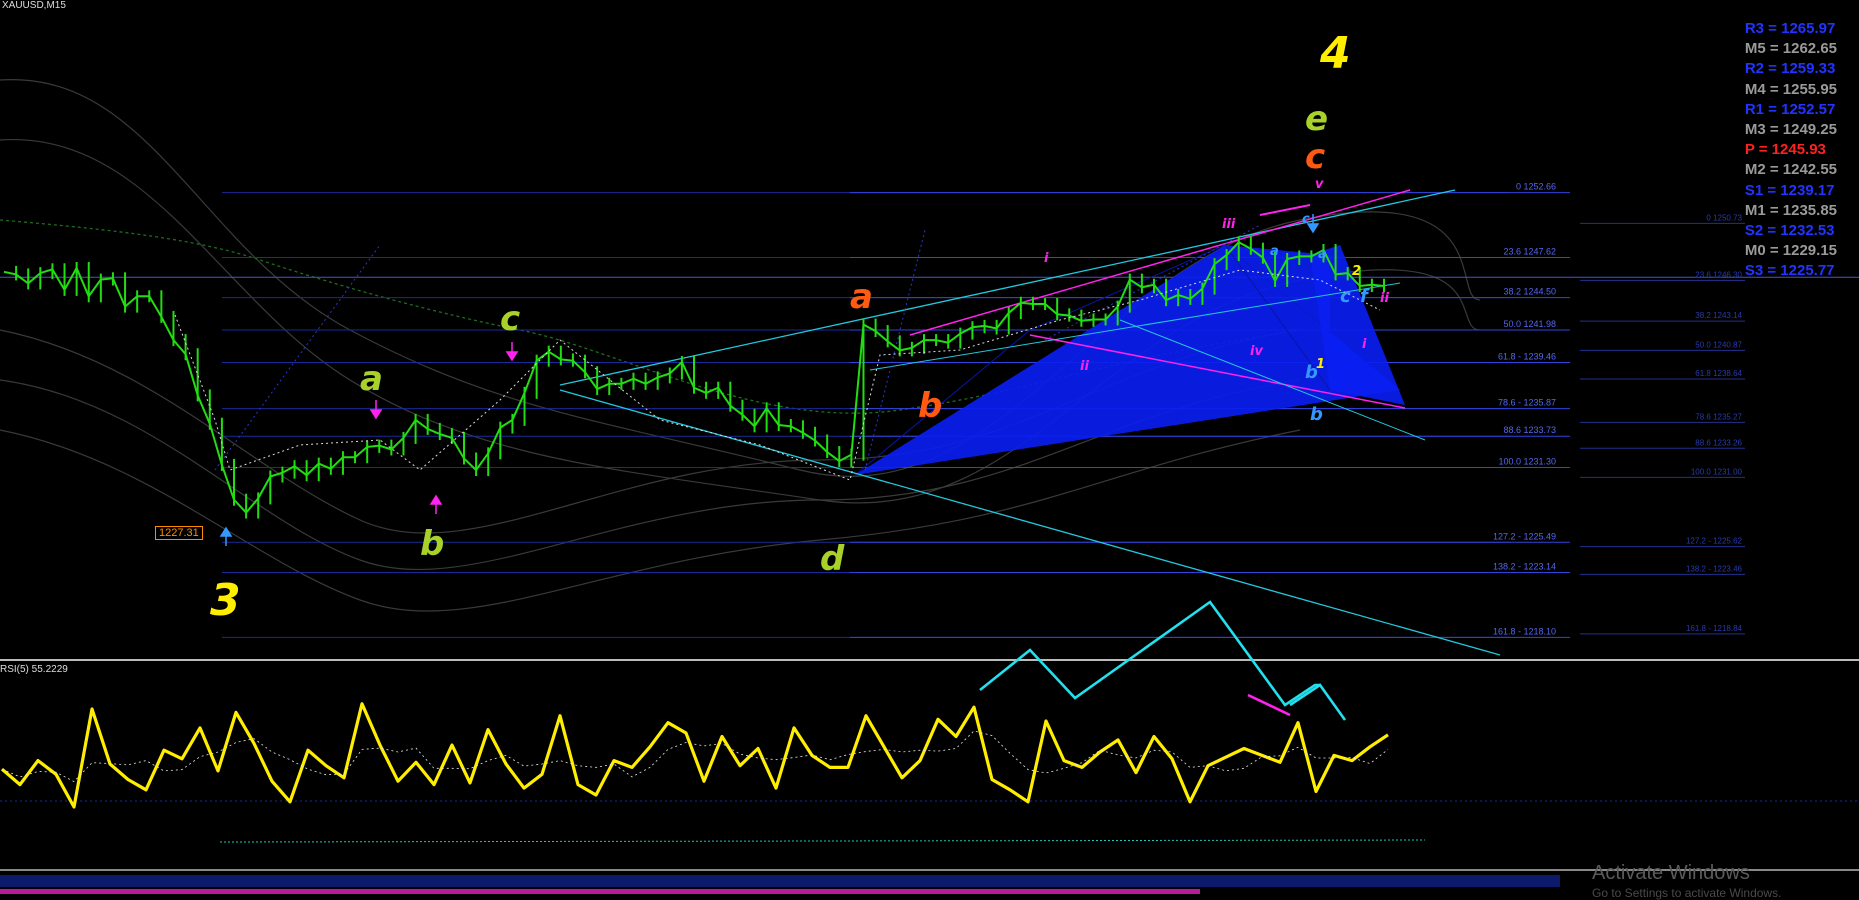  What do you see at coordinates (1671, 873) in the screenshot?
I see `watermark-title: Activate Windows` at bounding box center [1671, 873].